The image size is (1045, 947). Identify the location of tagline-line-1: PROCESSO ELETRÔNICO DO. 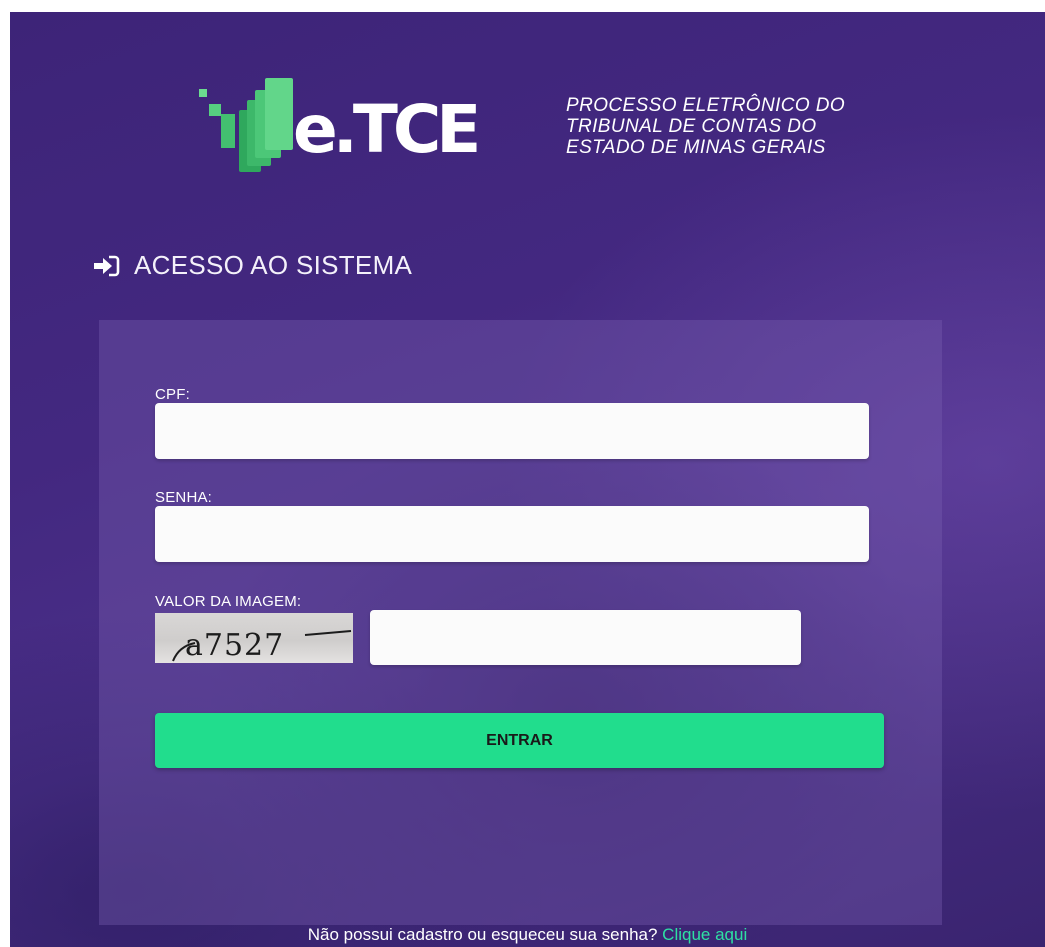
(706, 105).